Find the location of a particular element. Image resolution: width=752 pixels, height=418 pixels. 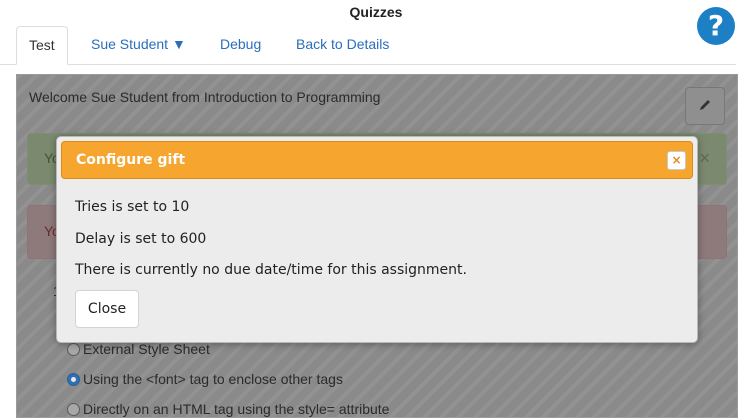

delay-text: Delay is set to 600 is located at coordinates (141, 239).